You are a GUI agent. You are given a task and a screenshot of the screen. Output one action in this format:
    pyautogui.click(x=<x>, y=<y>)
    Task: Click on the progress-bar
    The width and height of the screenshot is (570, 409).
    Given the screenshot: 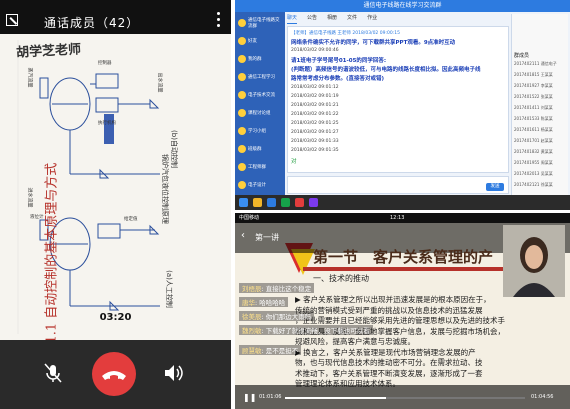 What is the action you would take?
    pyautogui.click(x=405, y=398)
    